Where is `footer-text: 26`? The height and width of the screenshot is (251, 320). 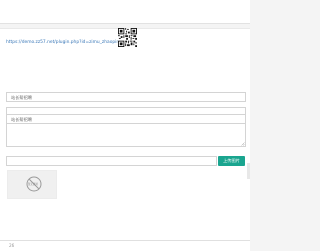 footer-text: 26 is located at coordinates (12, 245).